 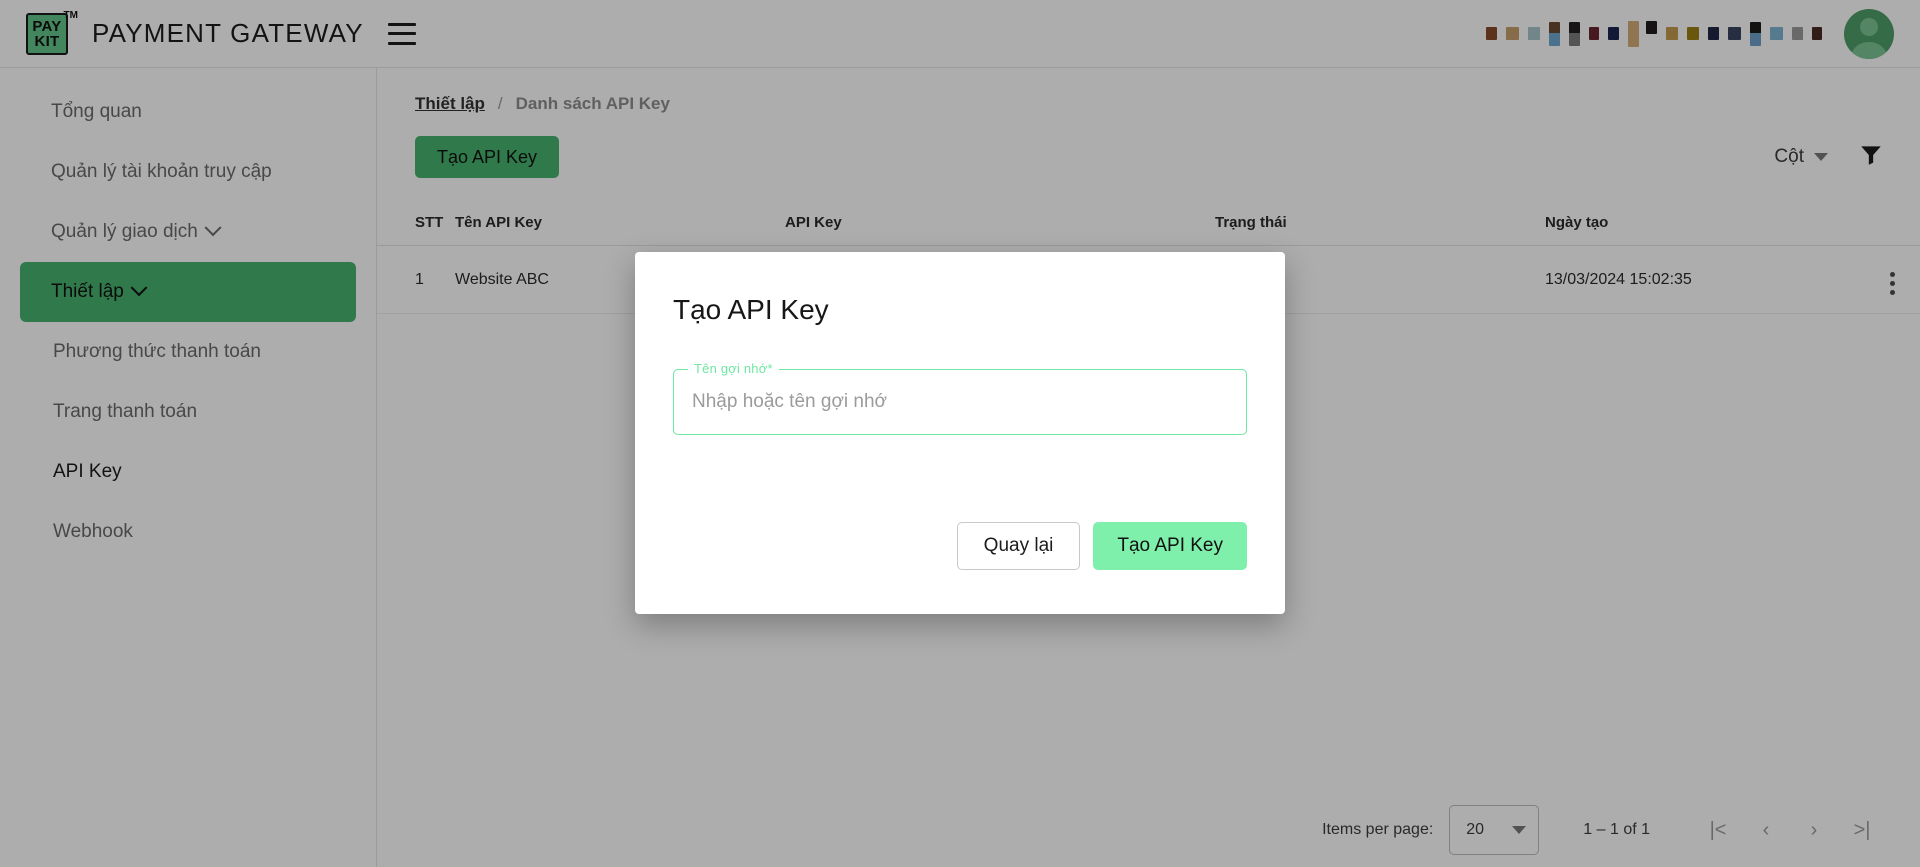 I want to click on cancel-button: Quay lại, so click(x=1018, y=546).